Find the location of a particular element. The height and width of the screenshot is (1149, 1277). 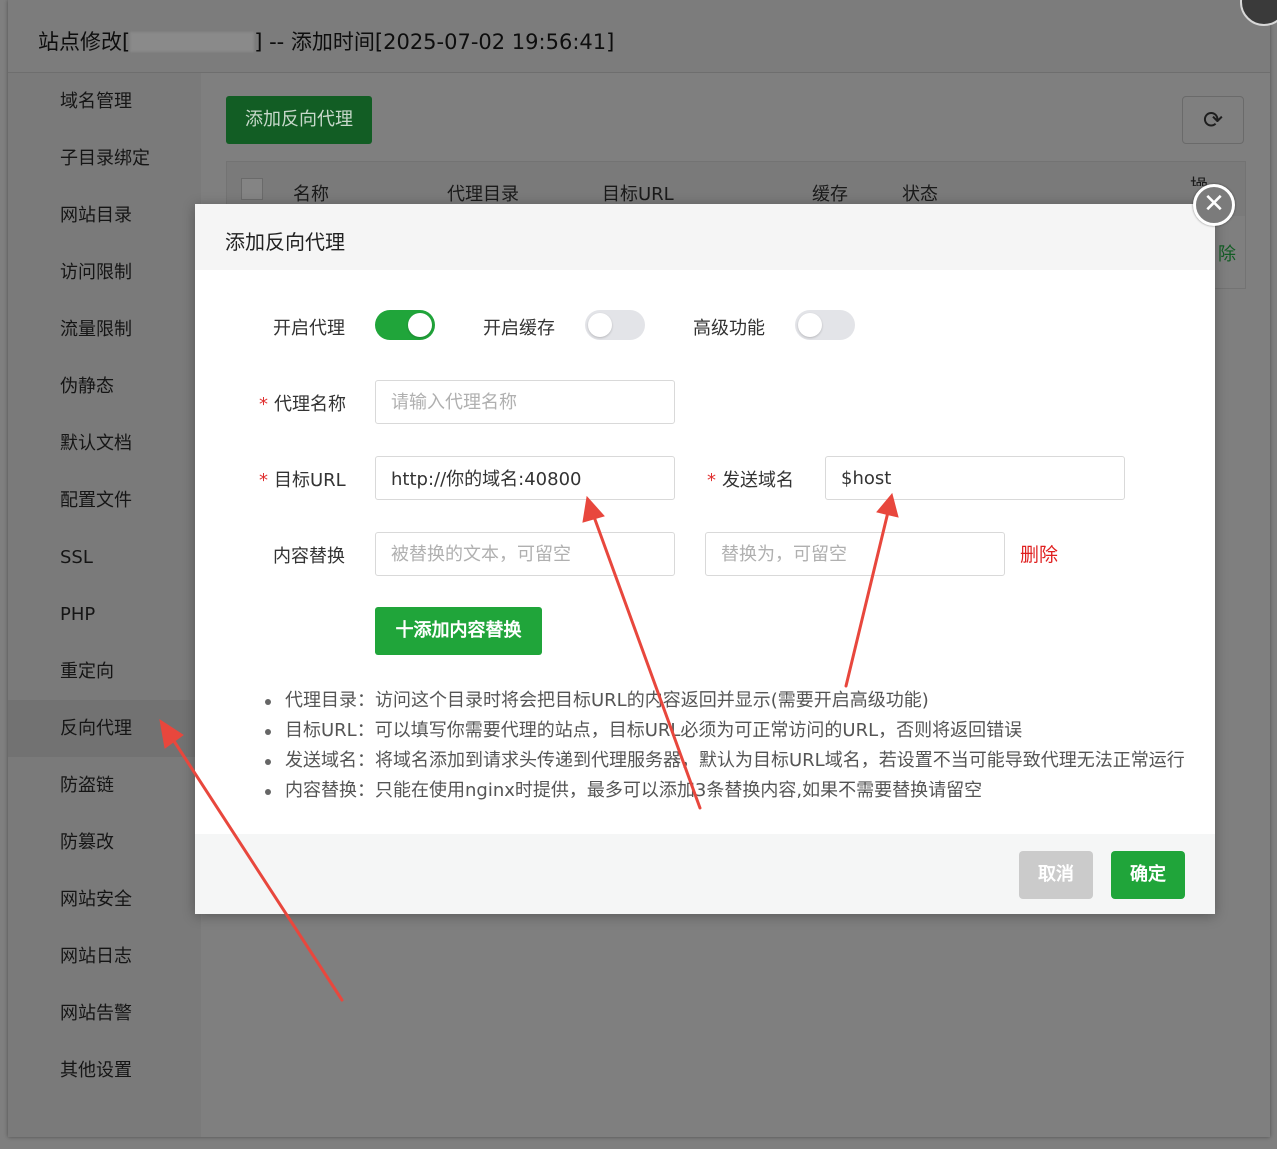

proxy-name-label: * 代理名称 is located at coordinates (302, 404).